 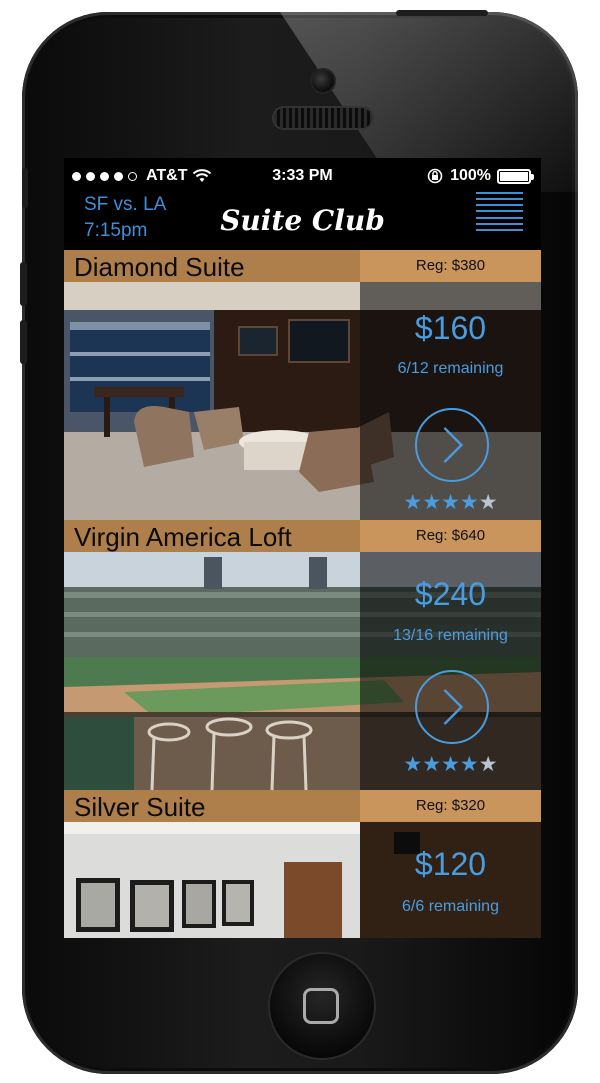 I want to click on suite-name: Diamond Suite, so click(x=159, y=267).